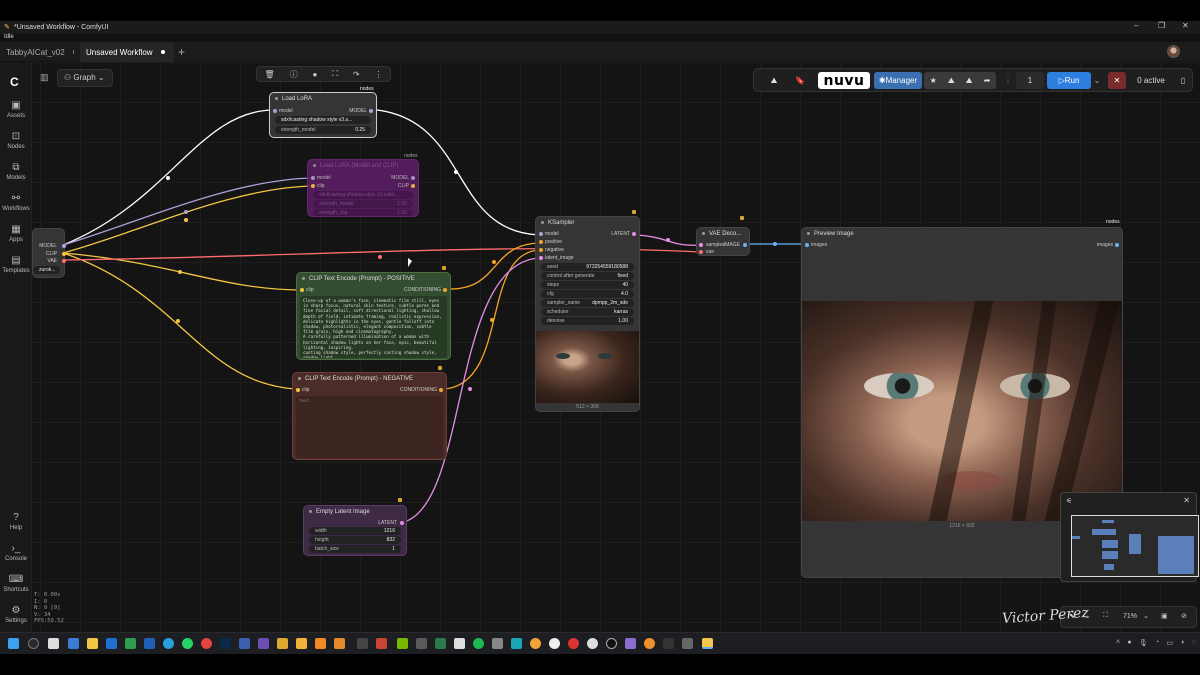 The image size is (1200, 675). Describe the element at coordinates (355, 540) in the screenshot. I see `height-widget: height 832` at that location.